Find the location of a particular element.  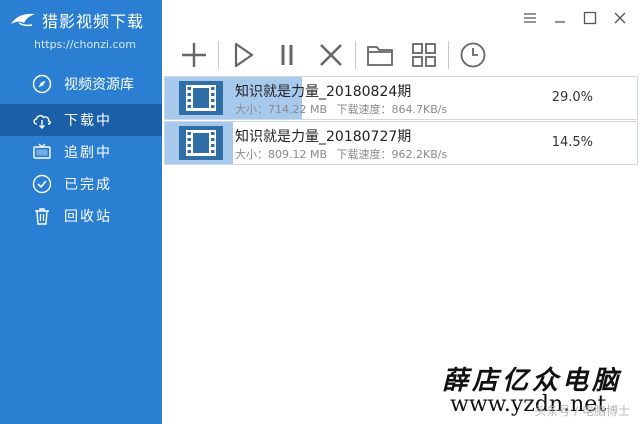

sidebar-item-label: 视频资源库 is located at coordinates (99, 85).